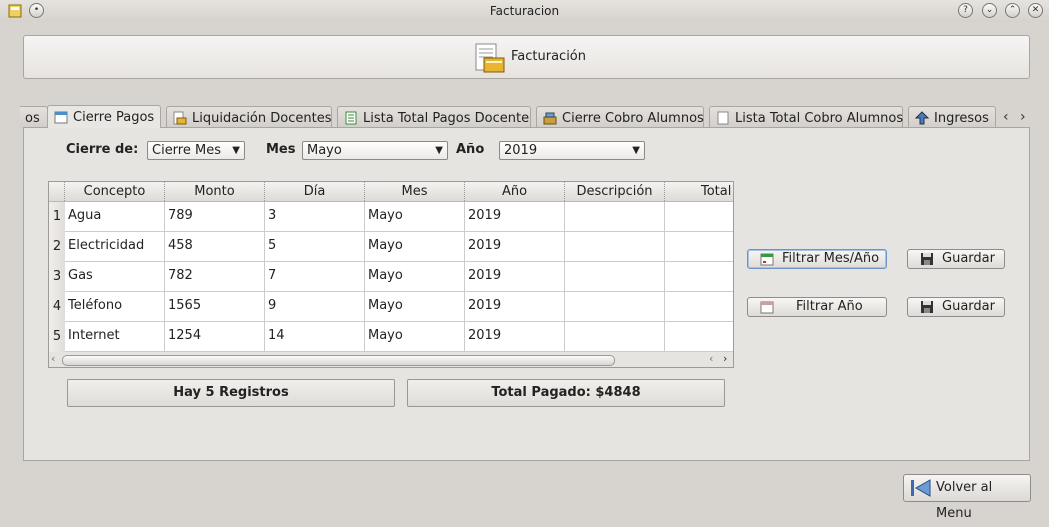 The image size is (1049, 527). I want to click on cell-monto: 789, so click(215, 217).